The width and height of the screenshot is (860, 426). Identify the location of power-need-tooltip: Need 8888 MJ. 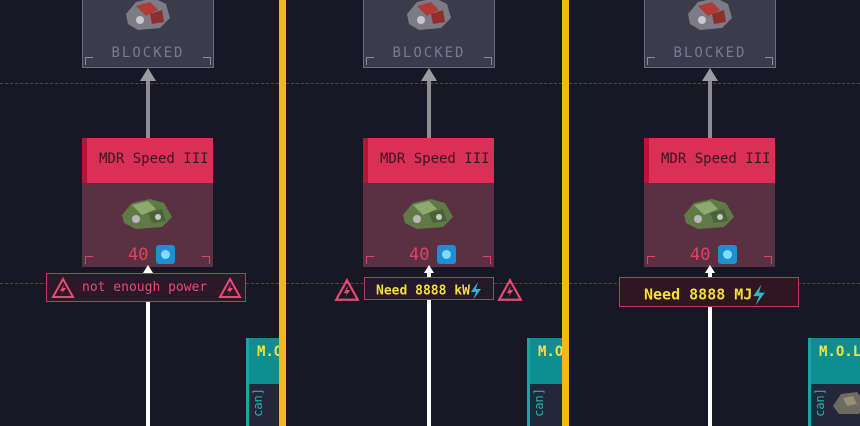
(709, 292).